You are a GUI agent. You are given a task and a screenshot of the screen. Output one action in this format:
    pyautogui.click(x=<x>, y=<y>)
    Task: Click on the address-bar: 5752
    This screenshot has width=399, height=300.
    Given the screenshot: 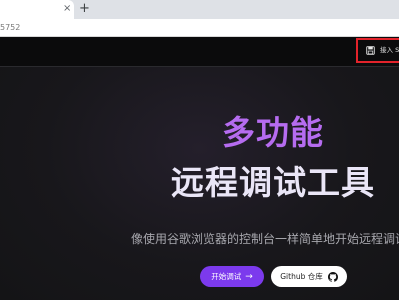 What is the action you would take?
    pyautogui.click(x=199, y=28)
    